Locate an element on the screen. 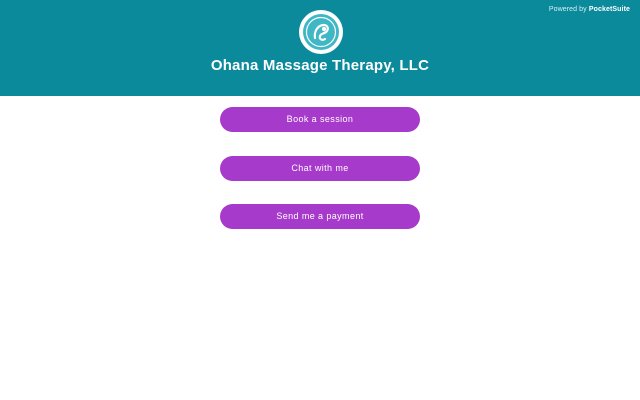 The height and width of the screenshot is (400, 640). powered-by-prefix: Powered by is located at coordinates (568, 9).